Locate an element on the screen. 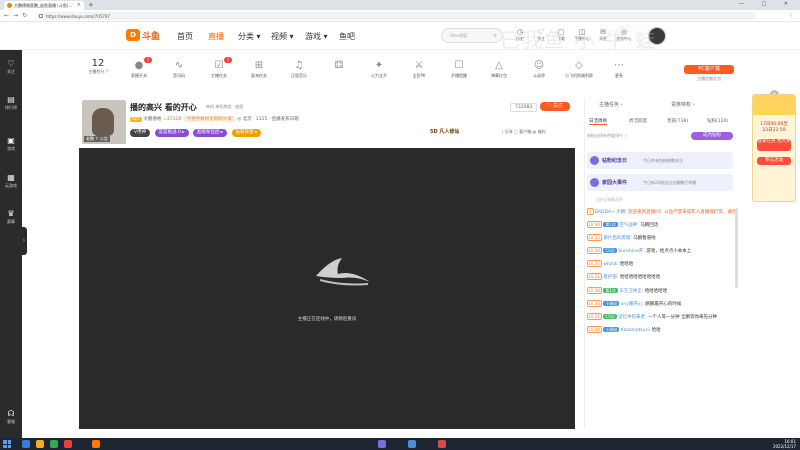  nav-home: 首页 is located at coordinates (185, 36).